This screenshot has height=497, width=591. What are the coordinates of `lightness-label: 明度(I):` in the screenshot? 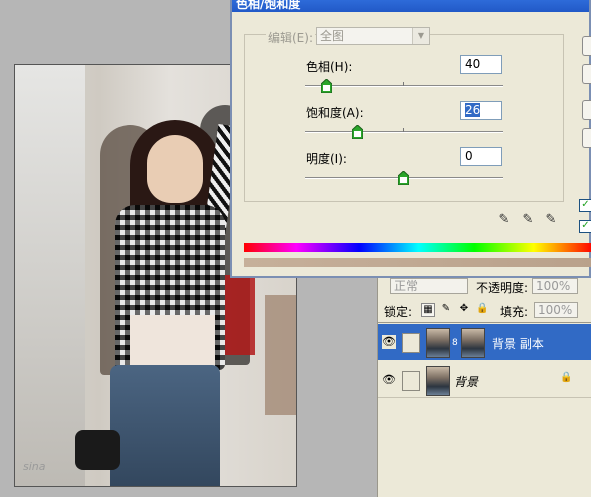 It's located at (326, 159).